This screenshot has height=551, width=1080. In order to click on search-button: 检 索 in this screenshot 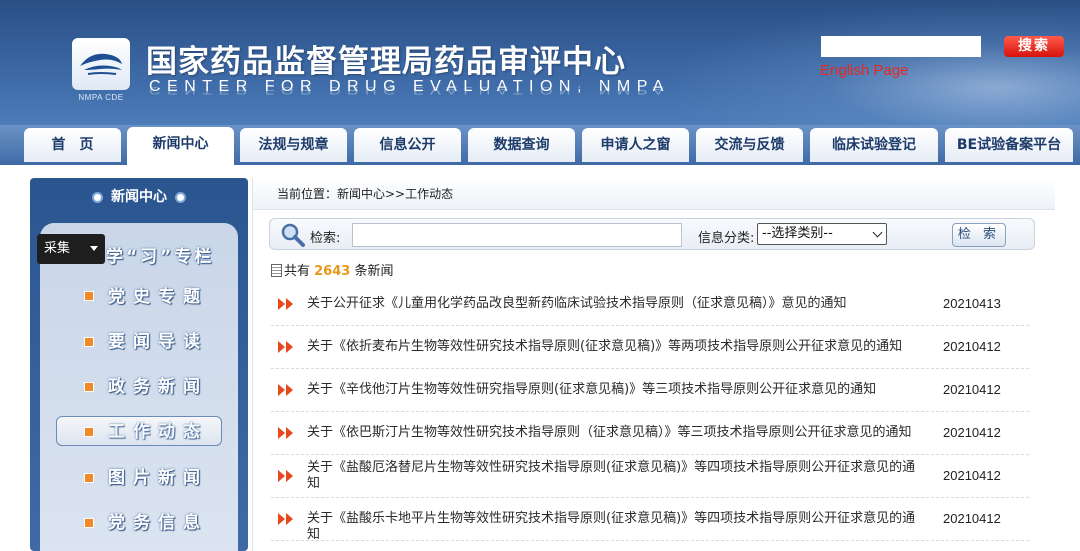, I will do `click(979, 235)`.